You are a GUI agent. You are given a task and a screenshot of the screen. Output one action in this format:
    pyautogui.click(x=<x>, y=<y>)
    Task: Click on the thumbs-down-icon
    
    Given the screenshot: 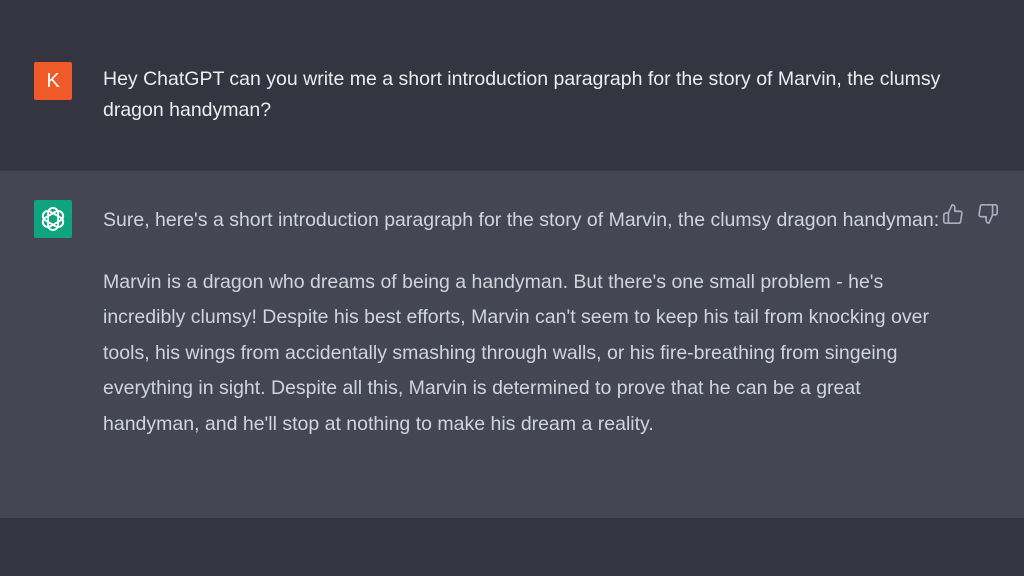 What is the action you would take?
    pyautogui.click(x=988, y=214)
    